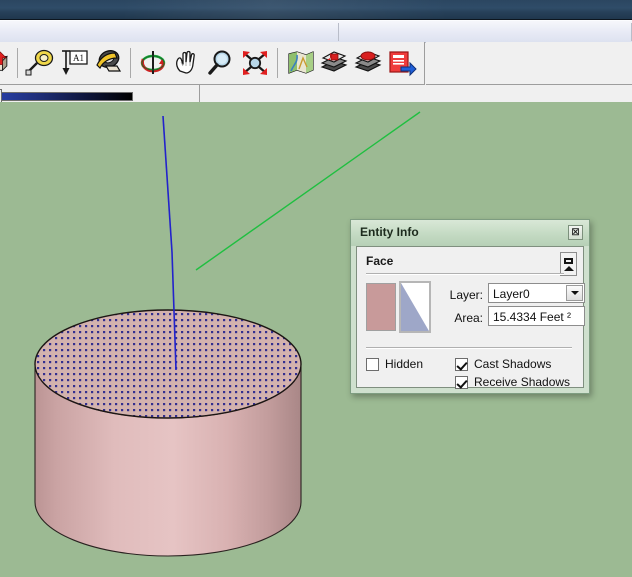  I want to click on close-icon: ☒, so click(575, 232).